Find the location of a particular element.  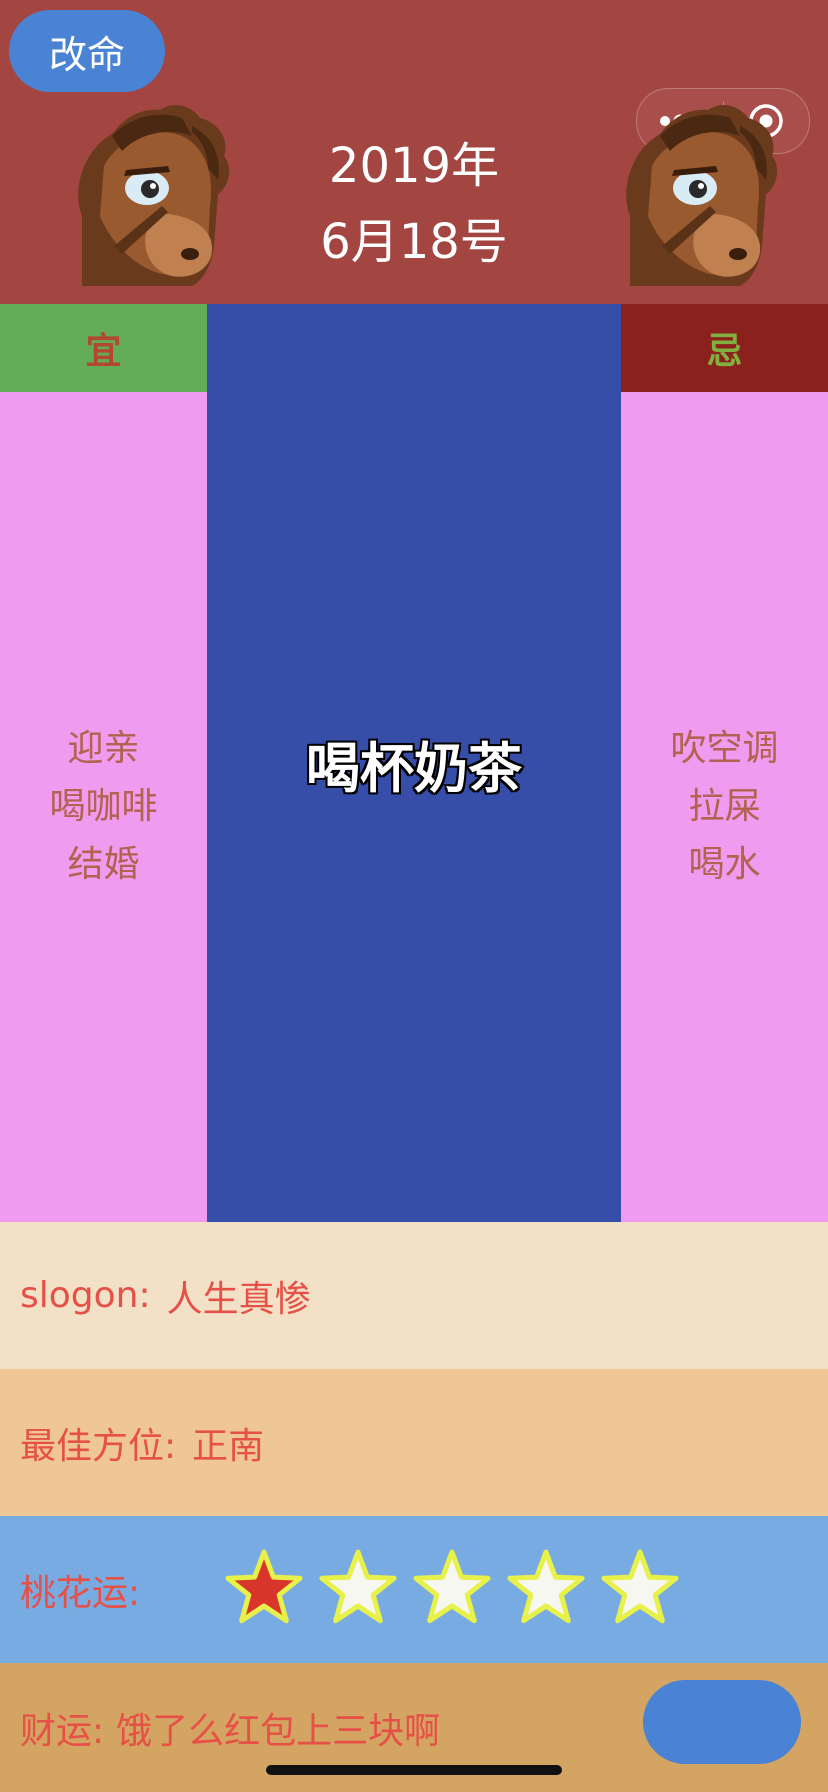

home-indicator is located at coordinates (414, 1770).